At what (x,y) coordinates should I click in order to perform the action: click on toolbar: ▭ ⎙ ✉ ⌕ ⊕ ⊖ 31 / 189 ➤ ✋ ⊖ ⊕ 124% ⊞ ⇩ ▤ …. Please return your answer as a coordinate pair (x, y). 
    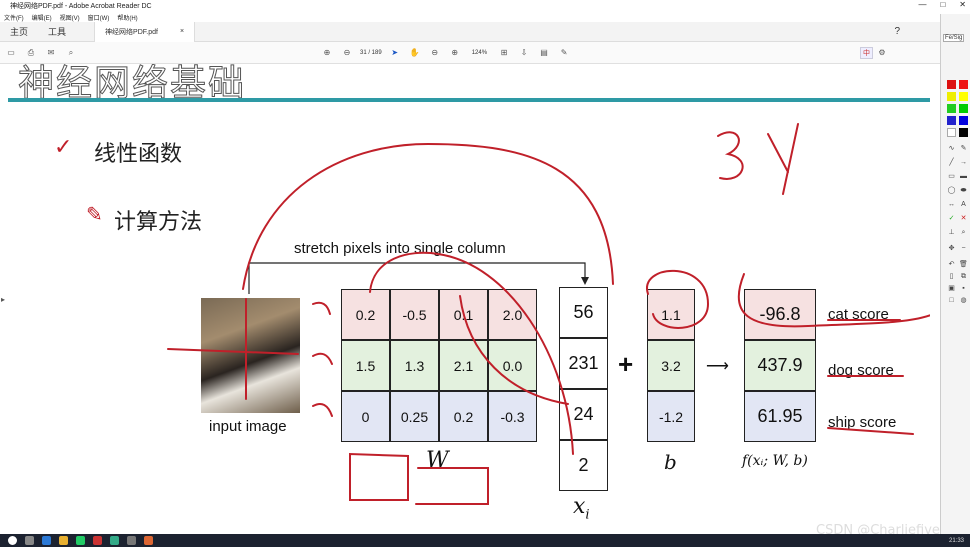
    Looking at the image, I should click on (470, 53).